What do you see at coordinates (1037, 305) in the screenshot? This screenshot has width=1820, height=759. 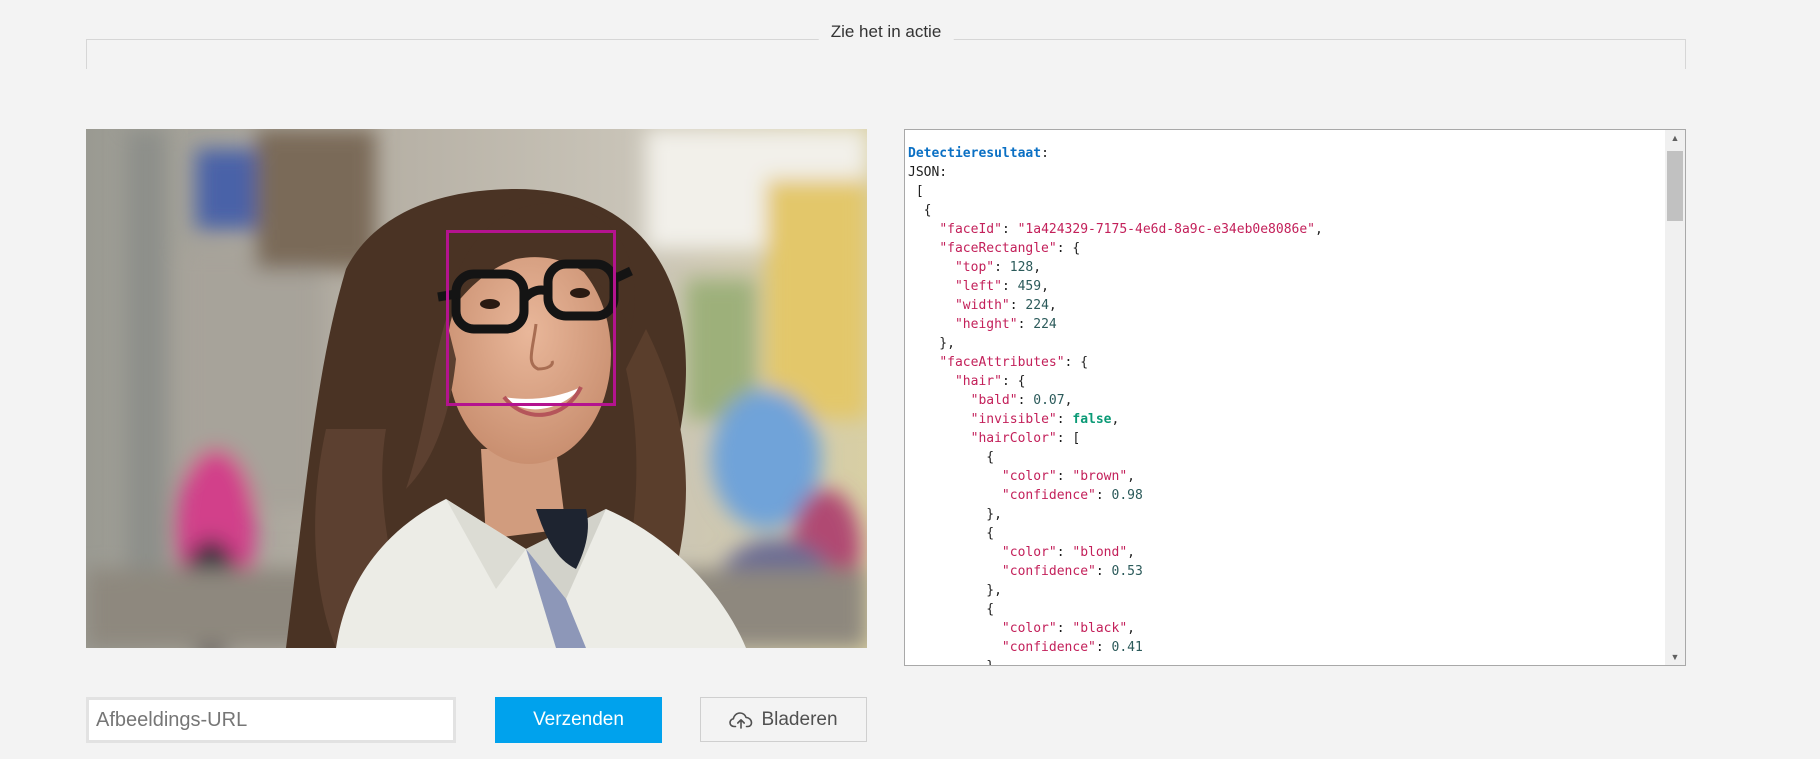 I see `rect-width-value: 224` at bounding box center [1037, 305].